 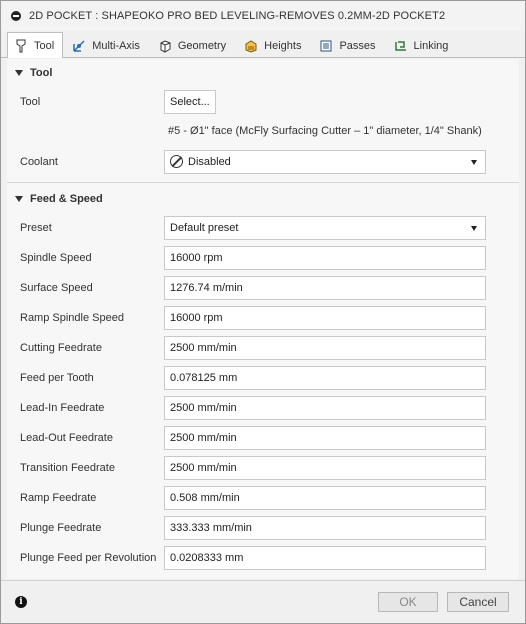 What do you see at coordinates (72, 318) in the screenshot?
I see `param-label: Ramp Spindle Speed` at bounding box center [72, 318].